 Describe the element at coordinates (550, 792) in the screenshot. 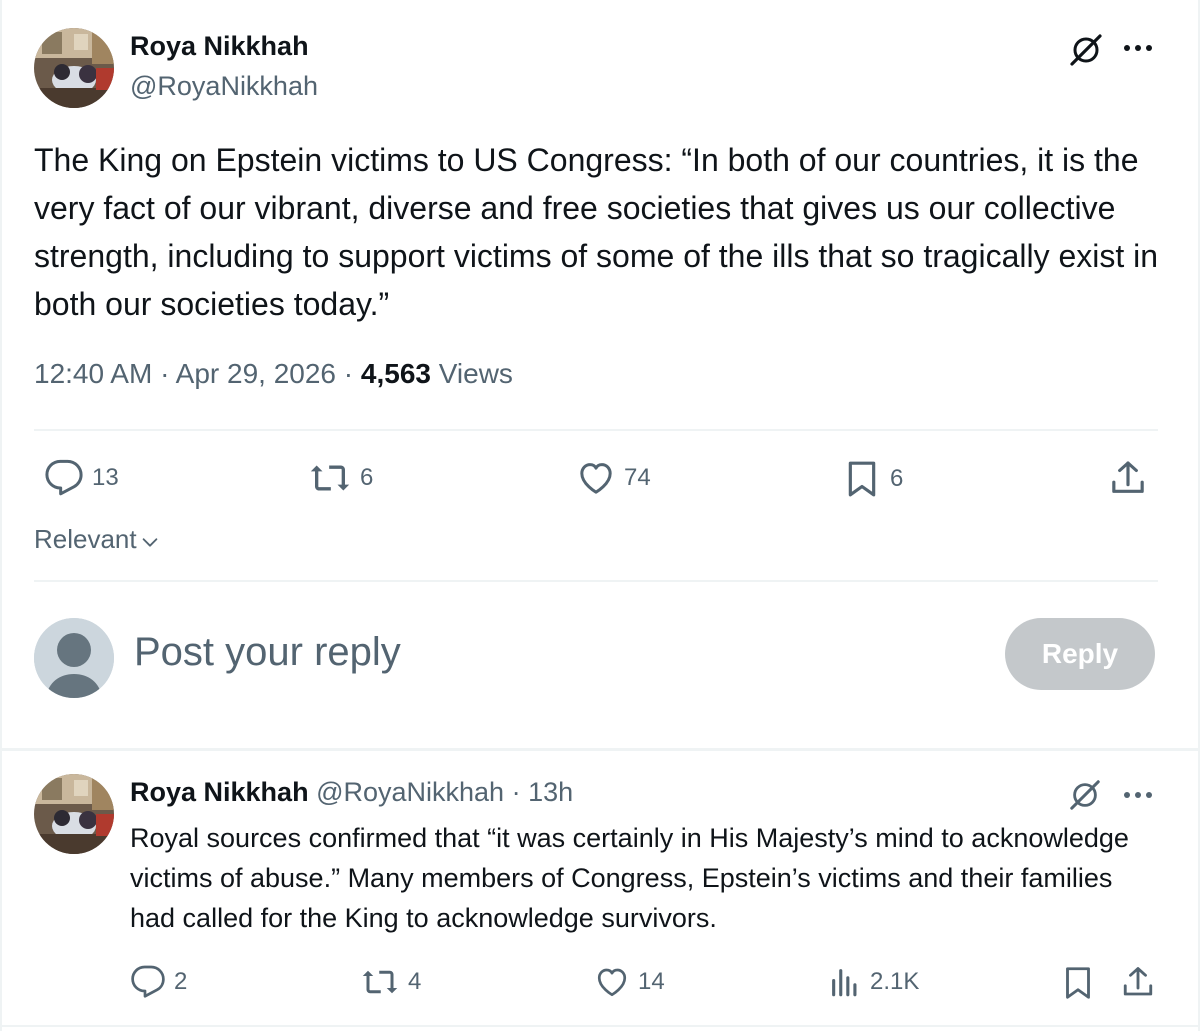

I see `reply-age: 13h` at that location.